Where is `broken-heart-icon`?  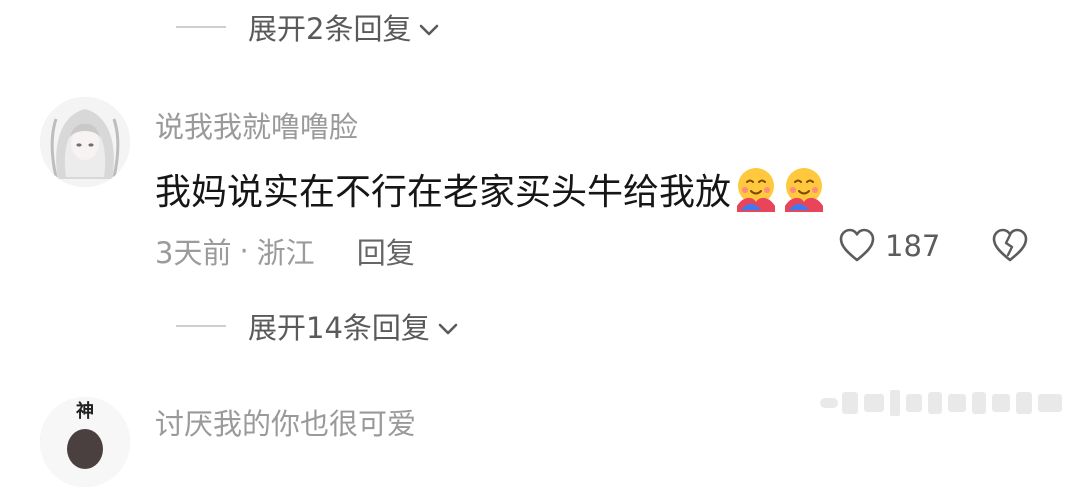 broken-heart-icon is located at coordinates (1010, 245).